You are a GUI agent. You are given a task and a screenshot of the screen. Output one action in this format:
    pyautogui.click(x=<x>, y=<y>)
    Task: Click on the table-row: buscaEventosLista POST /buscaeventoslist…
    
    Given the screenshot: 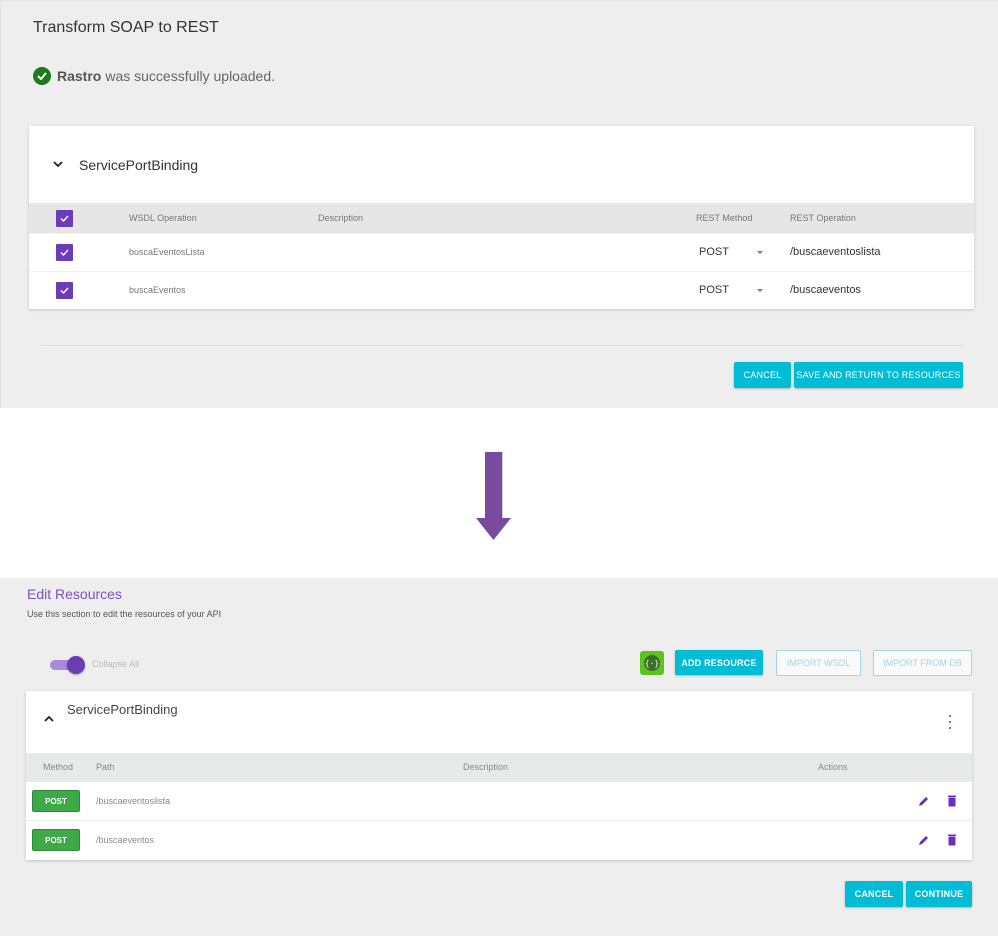 What is the action you would take?
    pyautogui.click(x=501, y=251)
    